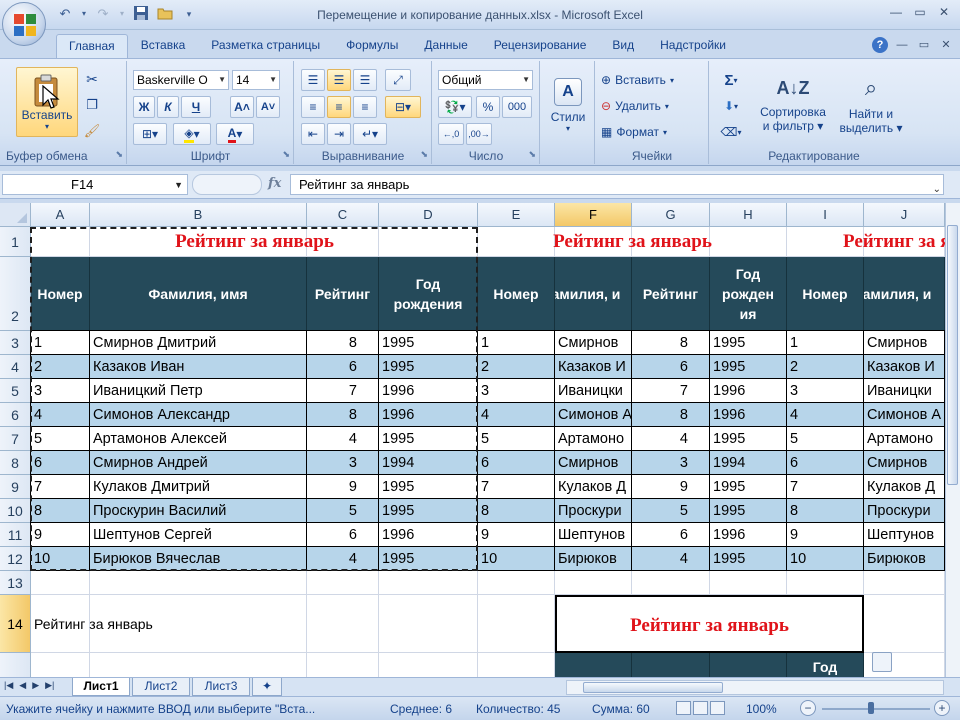  Describe the element at coordinates (532, 154) in the screenshot. I see `number-launcher-icon: ⬊` at that location.